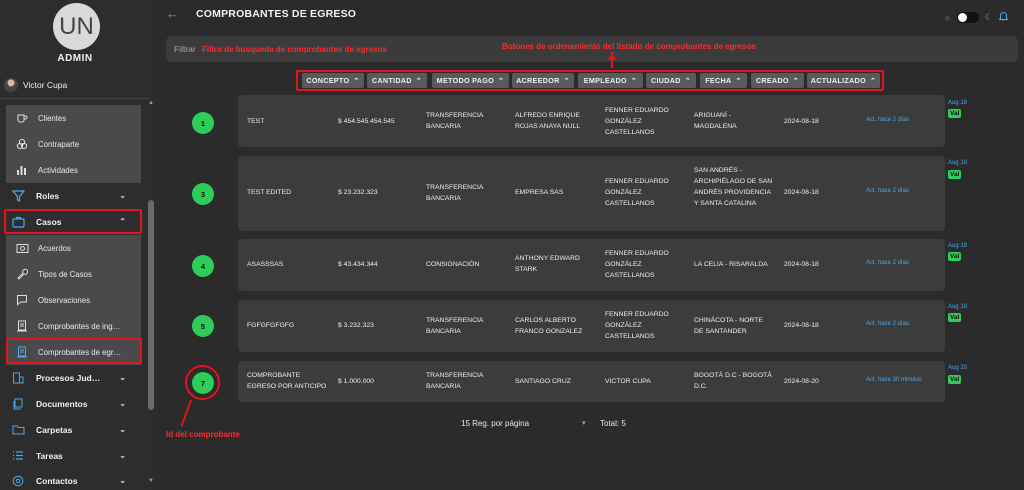 The height and width of the screenshot is (490, 1024). What do you see at coordinates (73, 455) in the screenshot?
I see `sidebar-item-tareas: Tareas ⌄` at bounding box center [73, 455].